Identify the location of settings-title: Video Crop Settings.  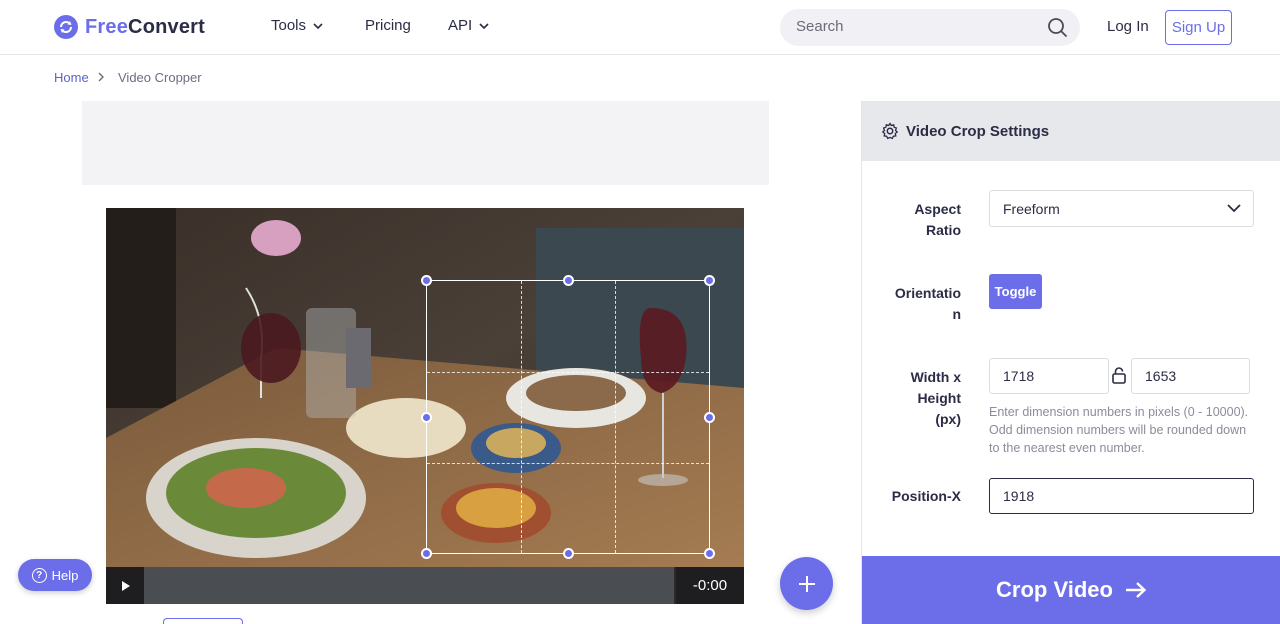
(978, 131).